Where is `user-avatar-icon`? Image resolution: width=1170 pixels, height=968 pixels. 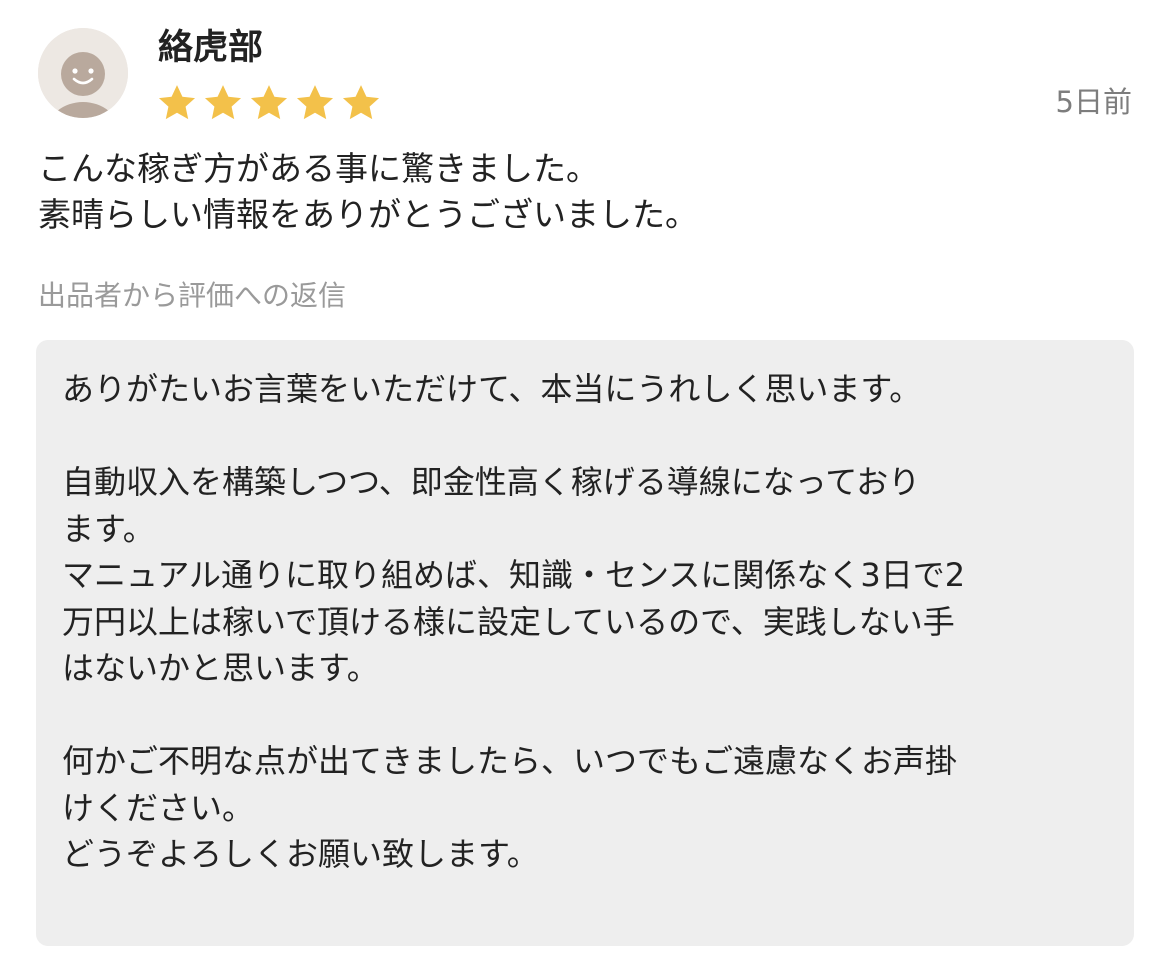
user-avatar-icon is located at coordinates (83, 73).